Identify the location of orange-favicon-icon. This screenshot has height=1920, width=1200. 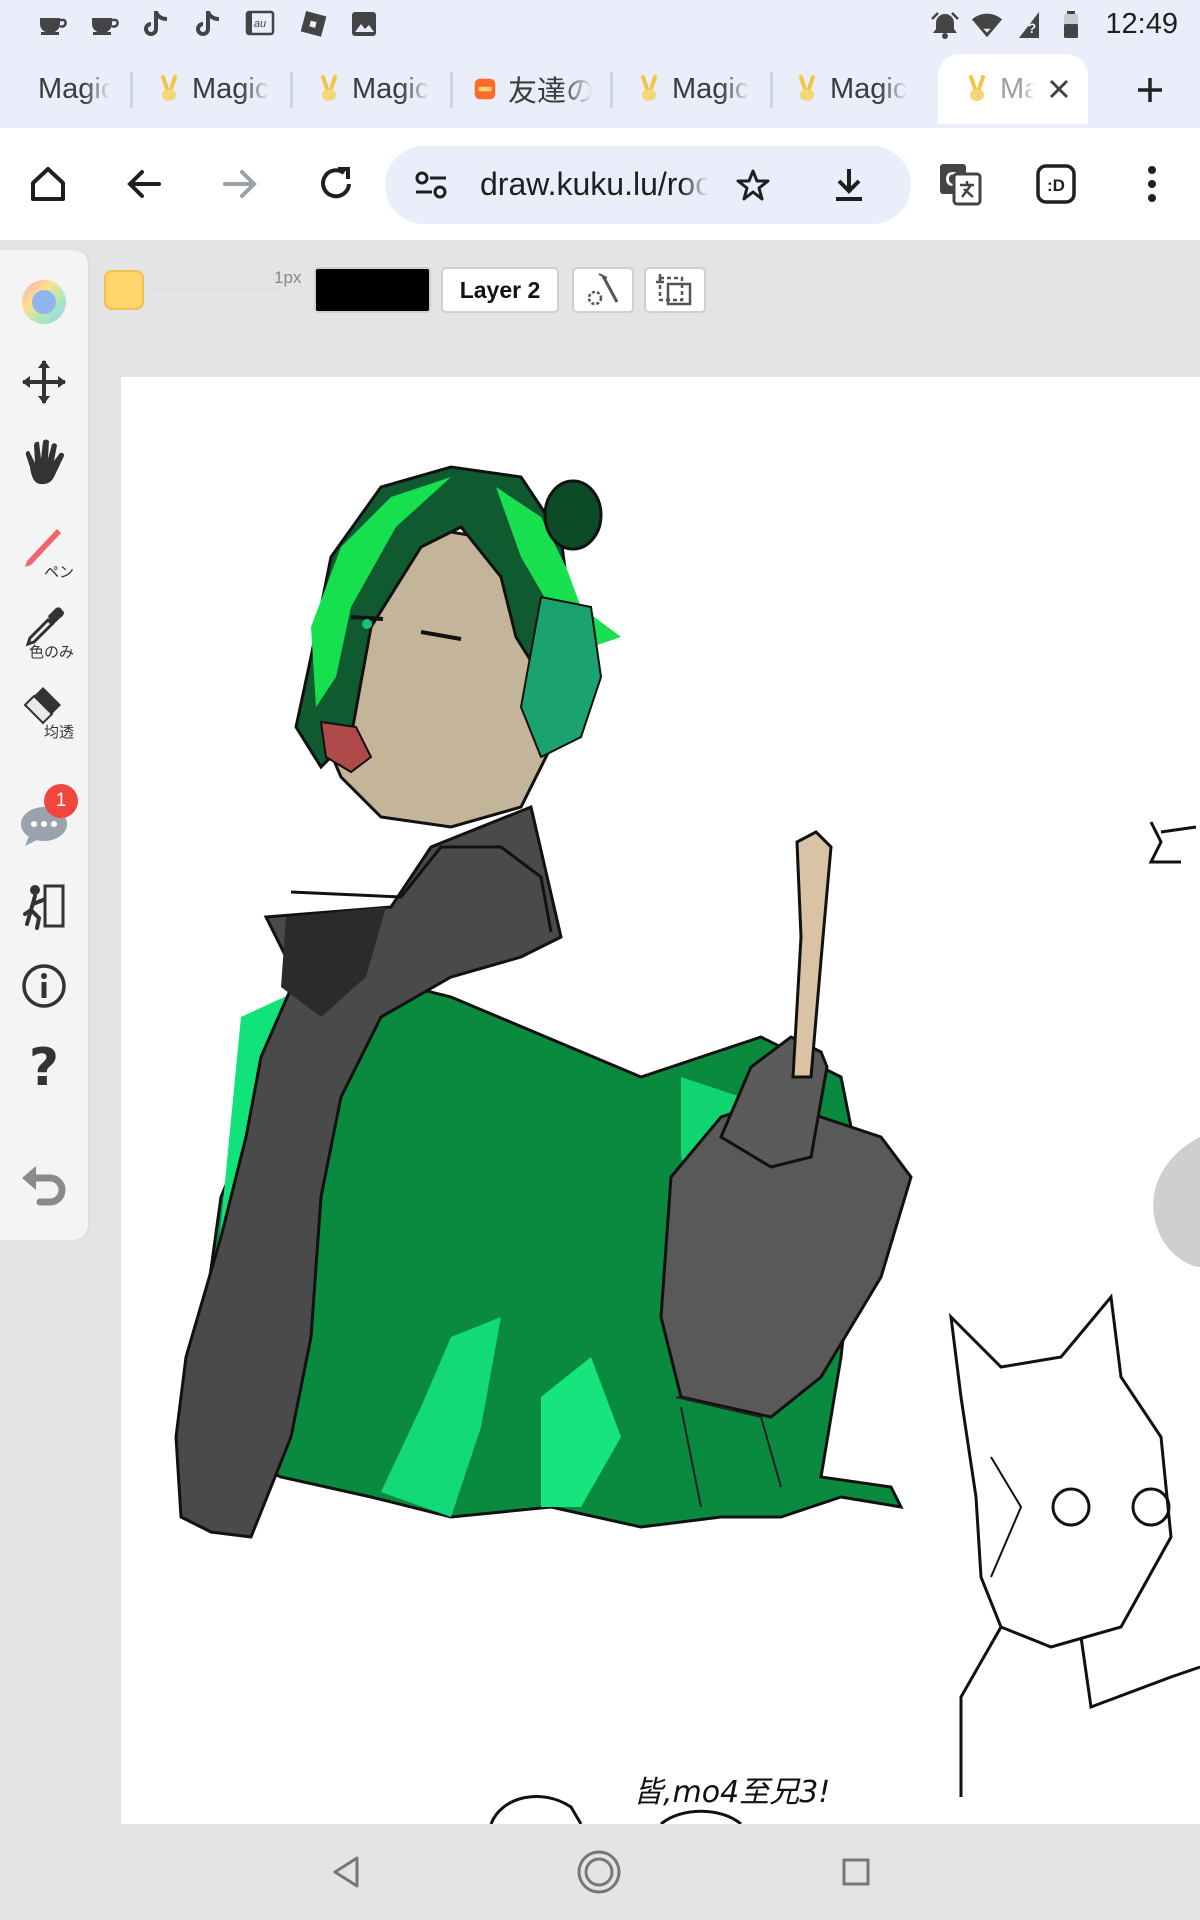
(485, 89).